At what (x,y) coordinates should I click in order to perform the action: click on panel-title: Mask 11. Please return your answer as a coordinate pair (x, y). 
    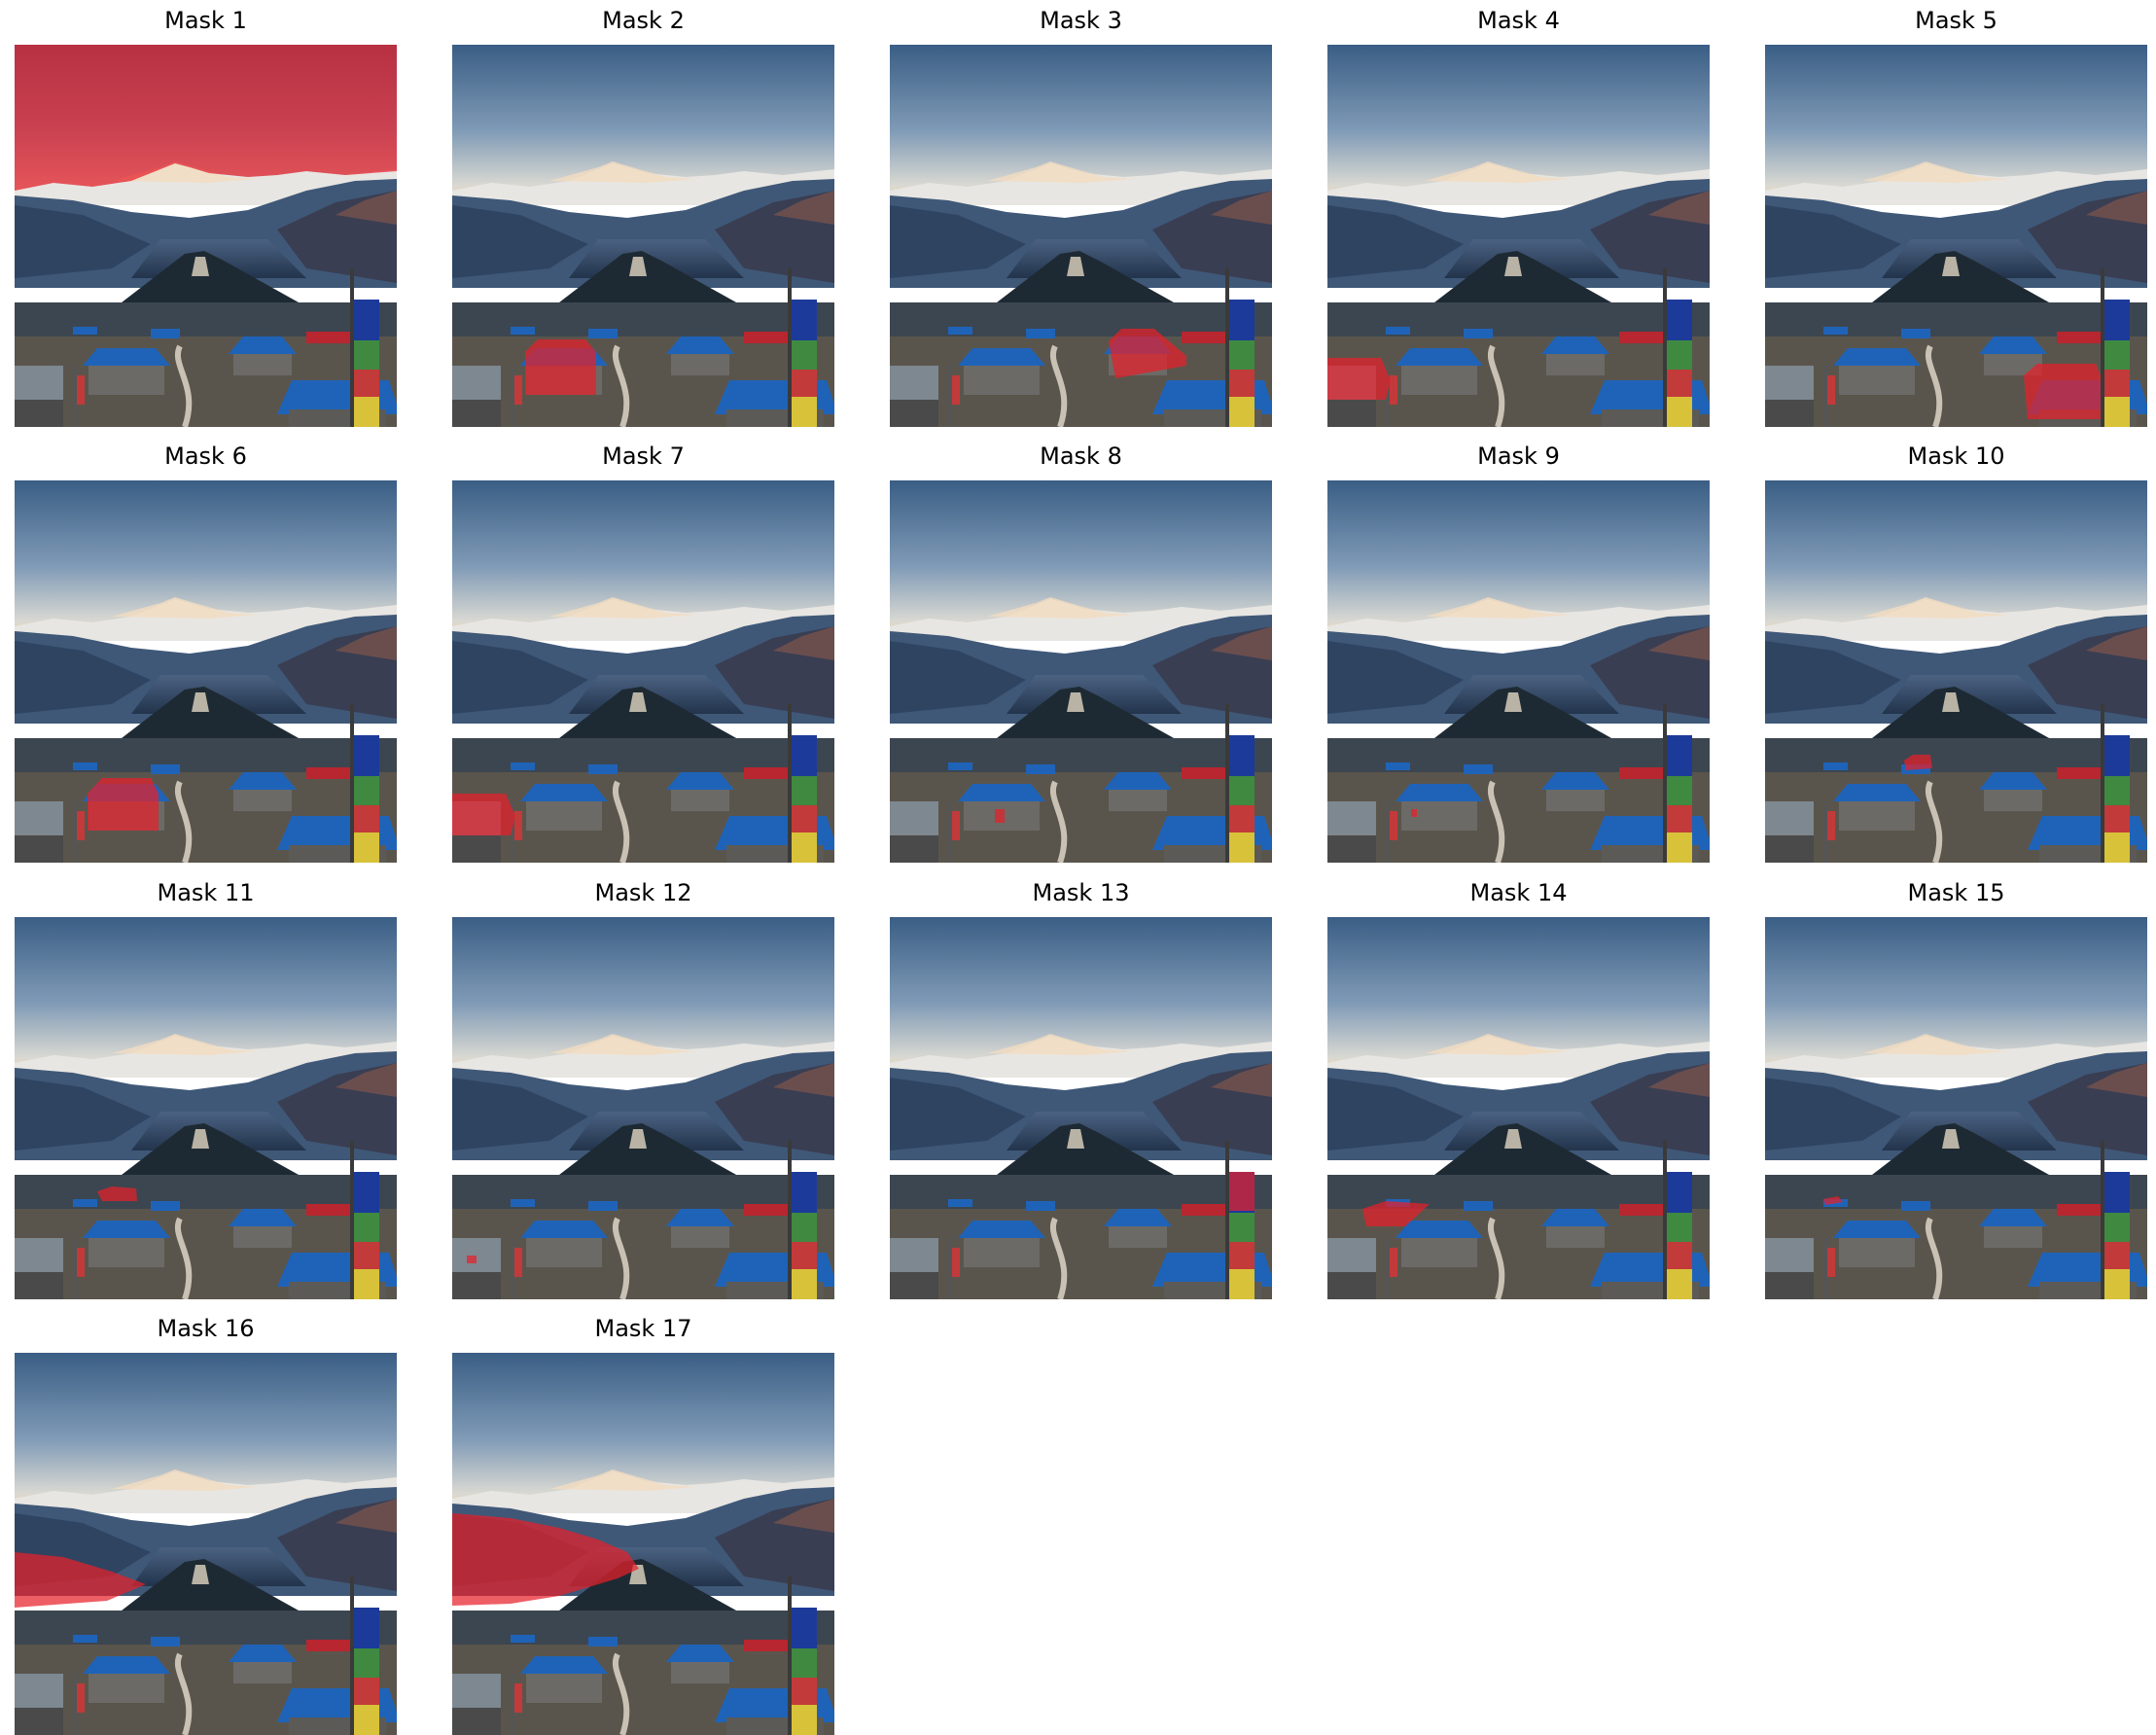
    Looking at the image, I should click on (206, 893).